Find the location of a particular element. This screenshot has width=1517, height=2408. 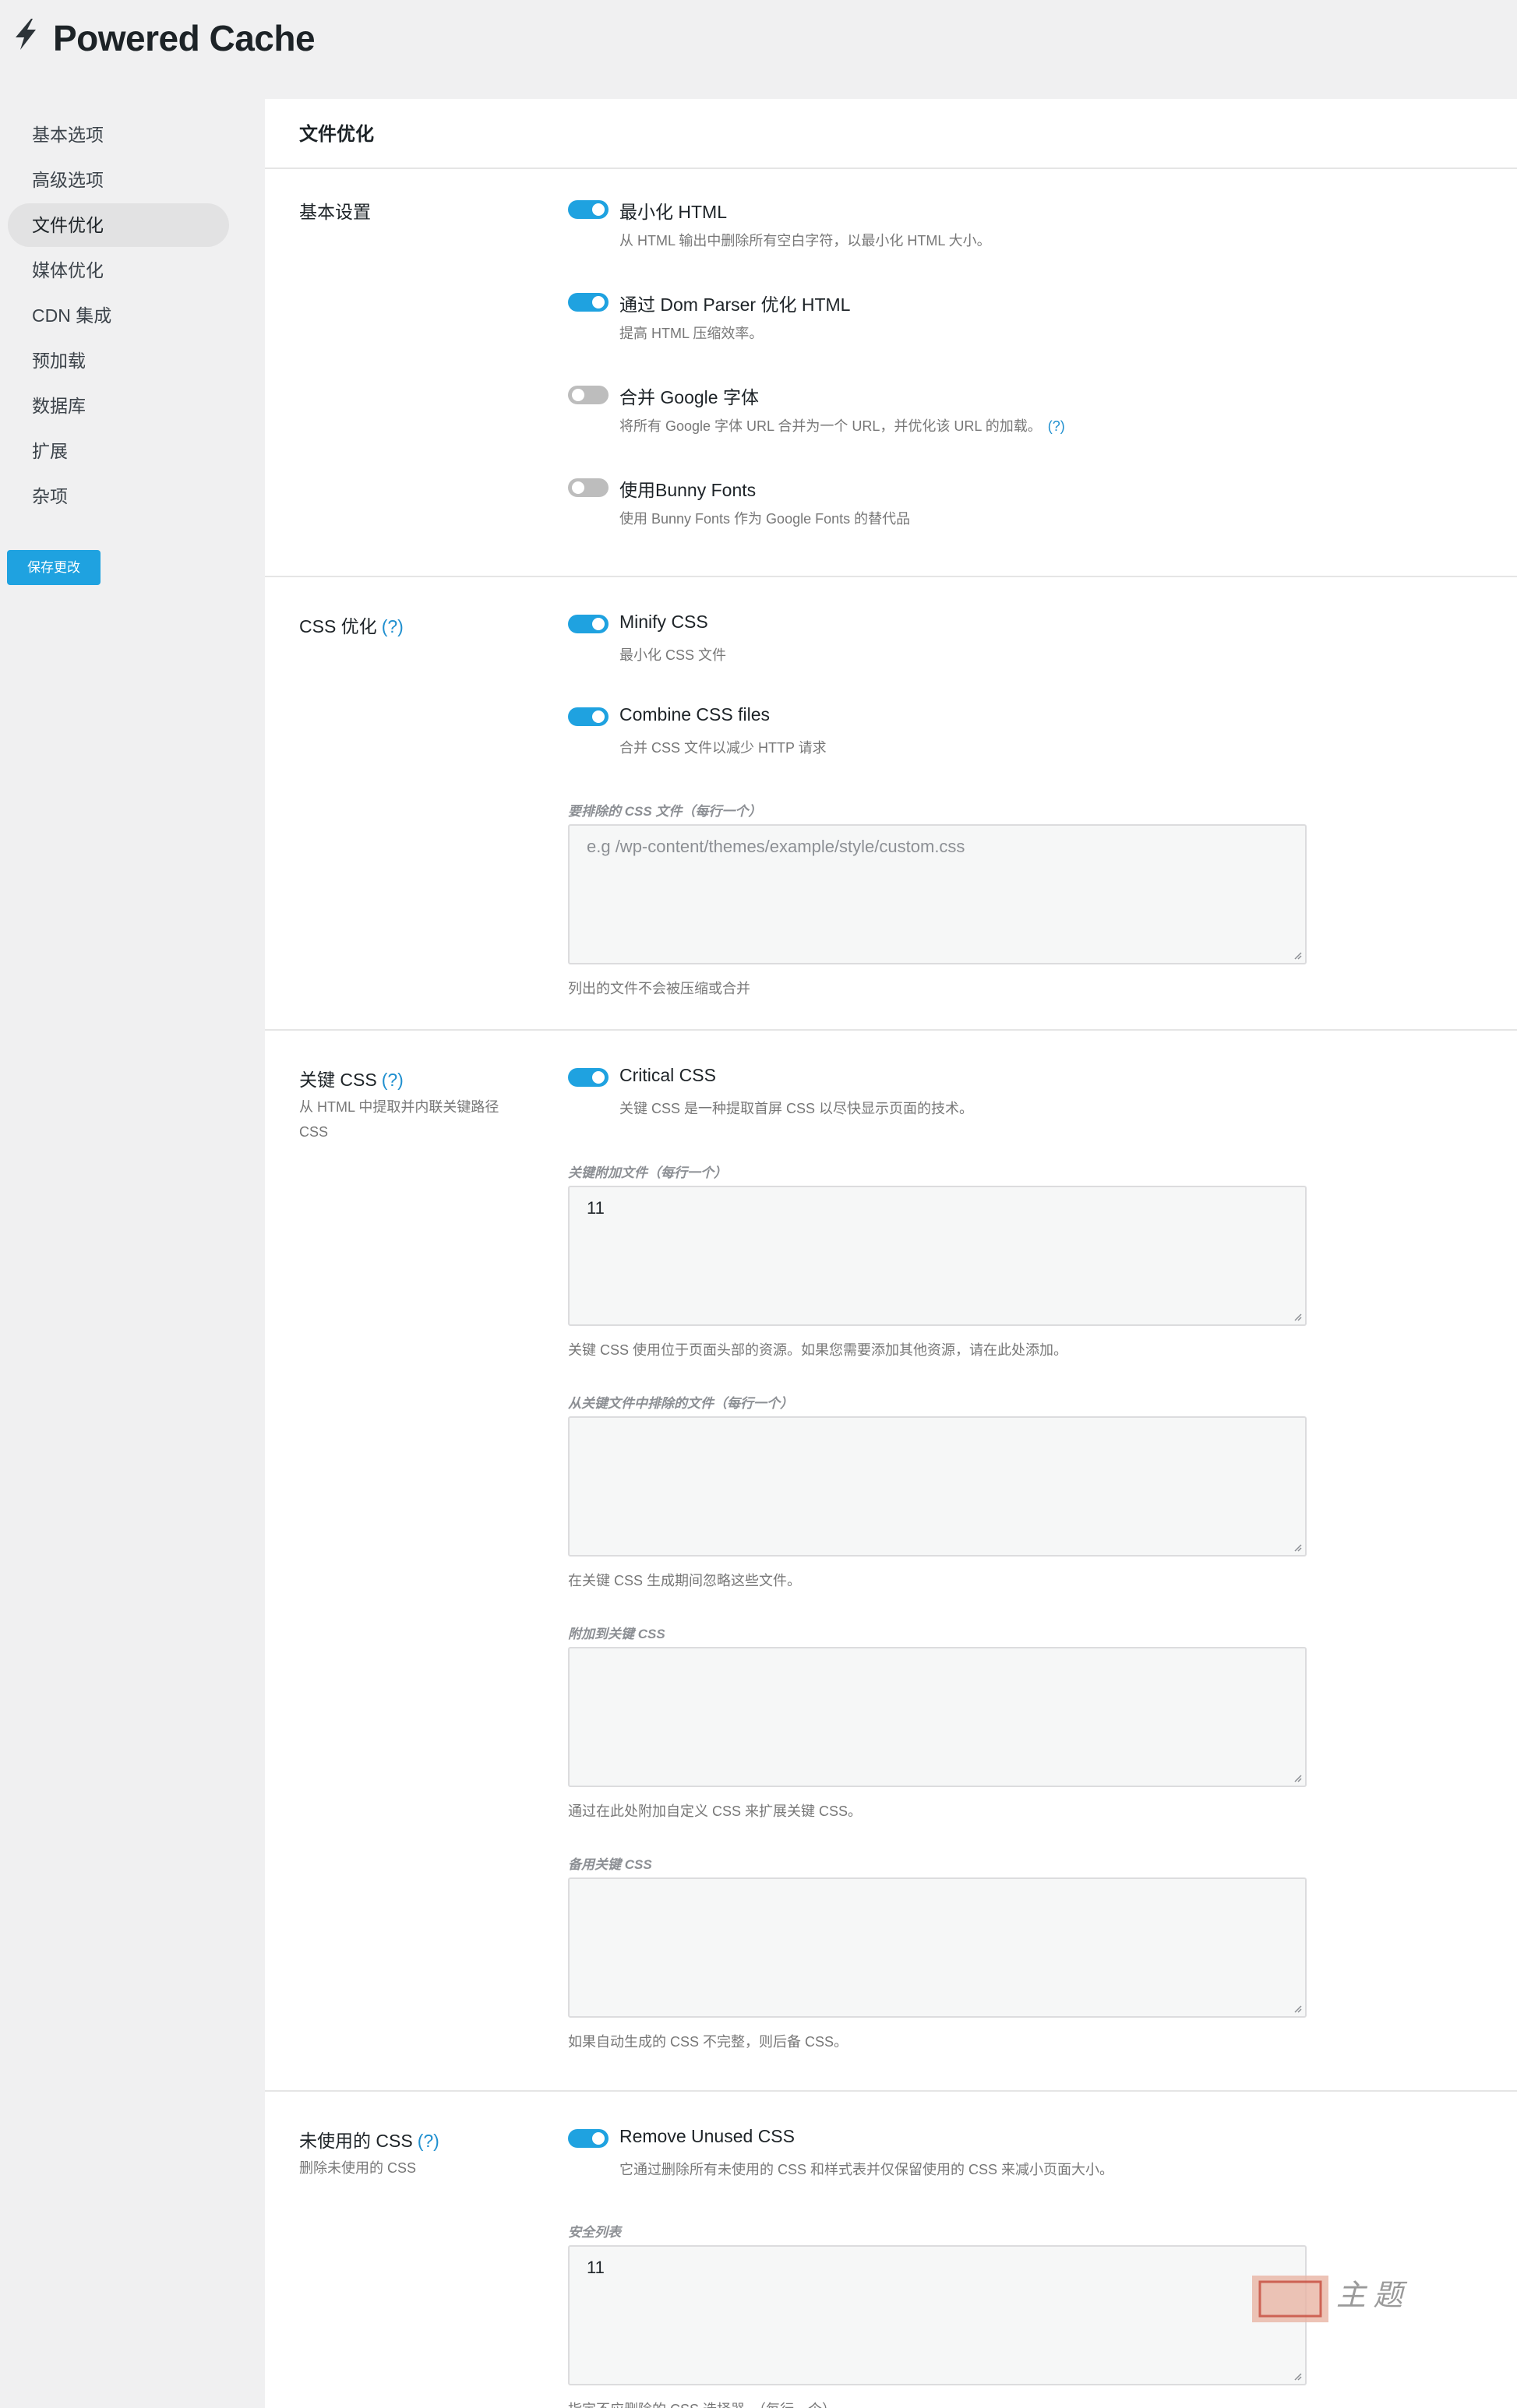

section-label: 关键 CSS (?) is located at coordinates (351, 1078).